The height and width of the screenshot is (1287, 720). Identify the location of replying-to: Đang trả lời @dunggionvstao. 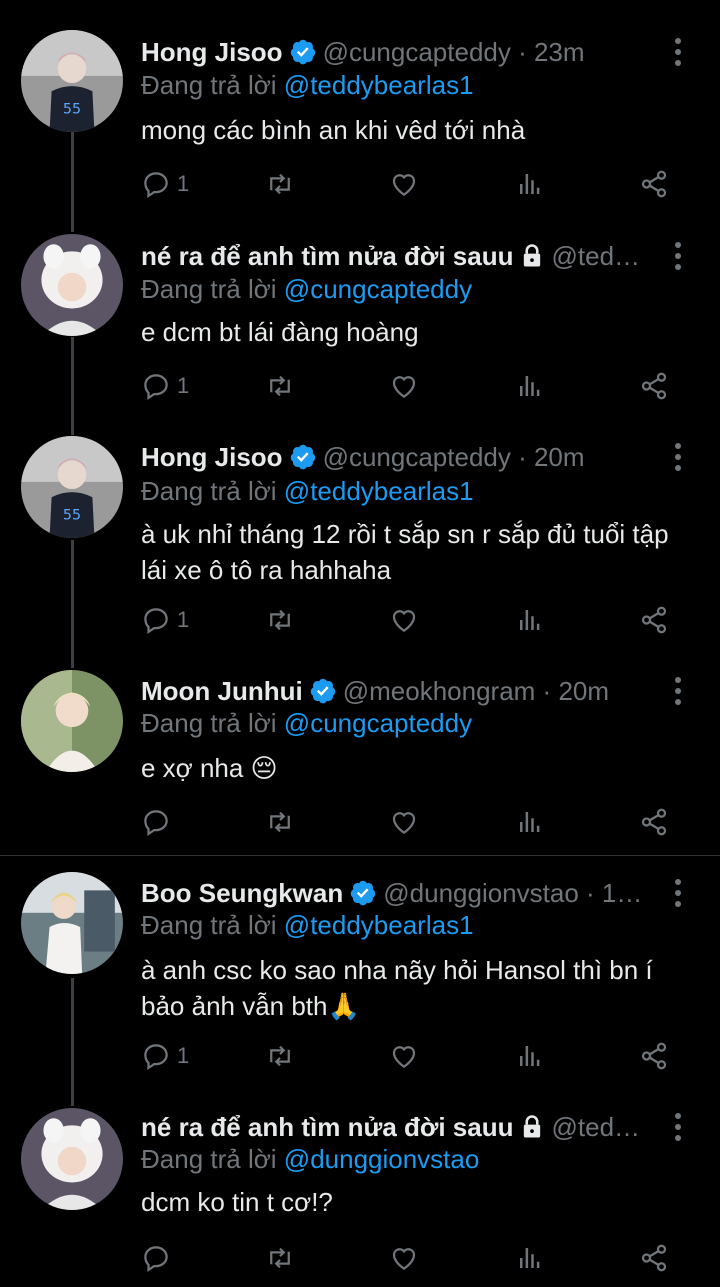
(310, 1159).